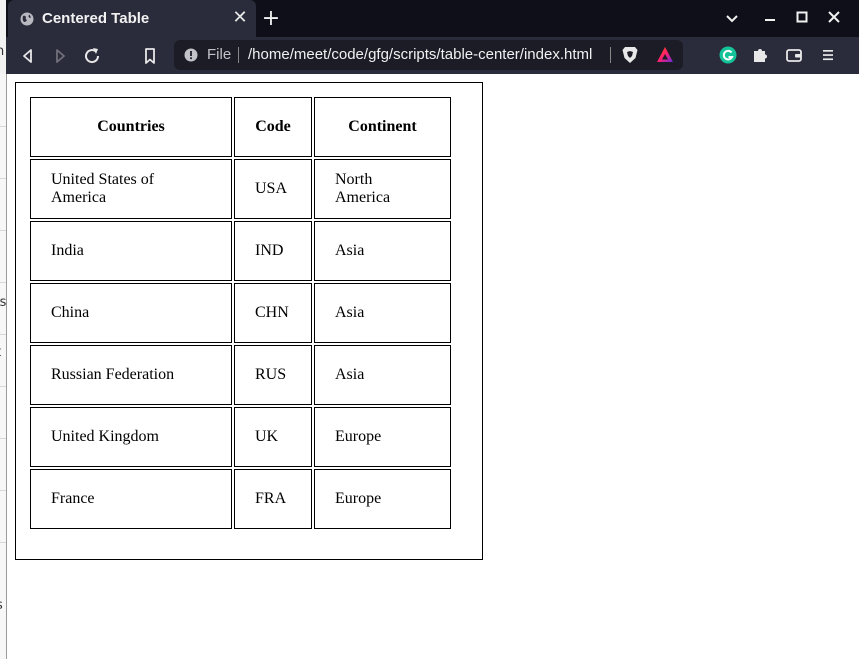 Image resolution: width=859 pixels, height=659 pixels. I want to click on column-header-countries: Countries, so click(131, 127).